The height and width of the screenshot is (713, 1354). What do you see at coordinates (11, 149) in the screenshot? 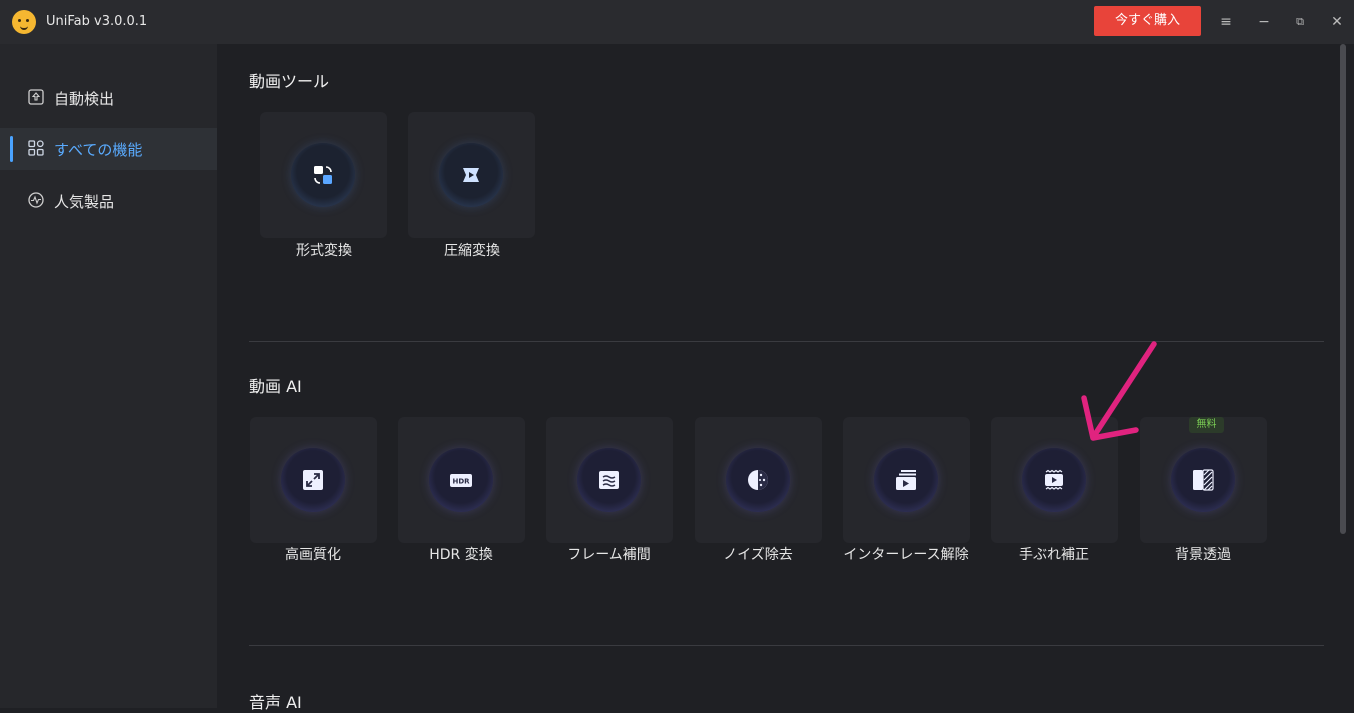
I see `active-indicator` at bounding box center [11, 149].